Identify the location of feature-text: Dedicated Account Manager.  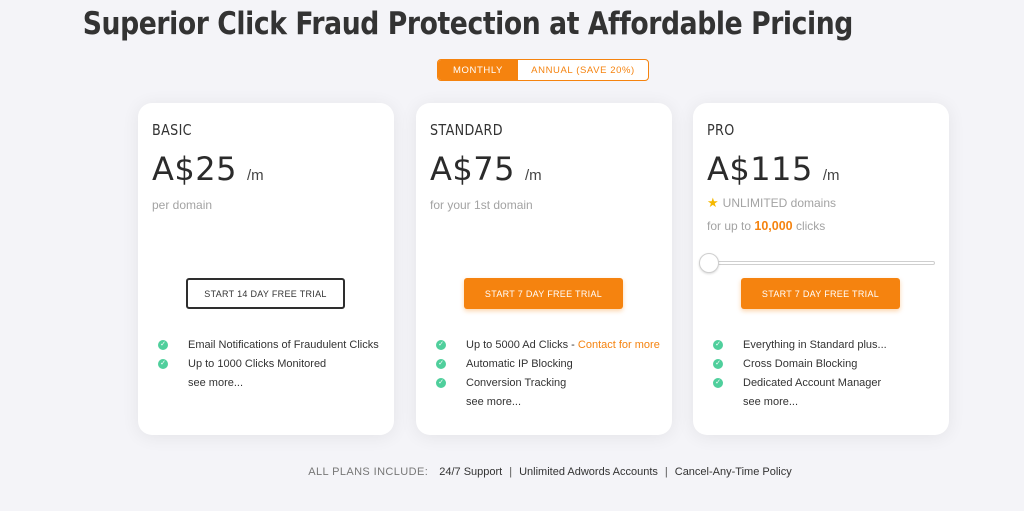
(812, 382).